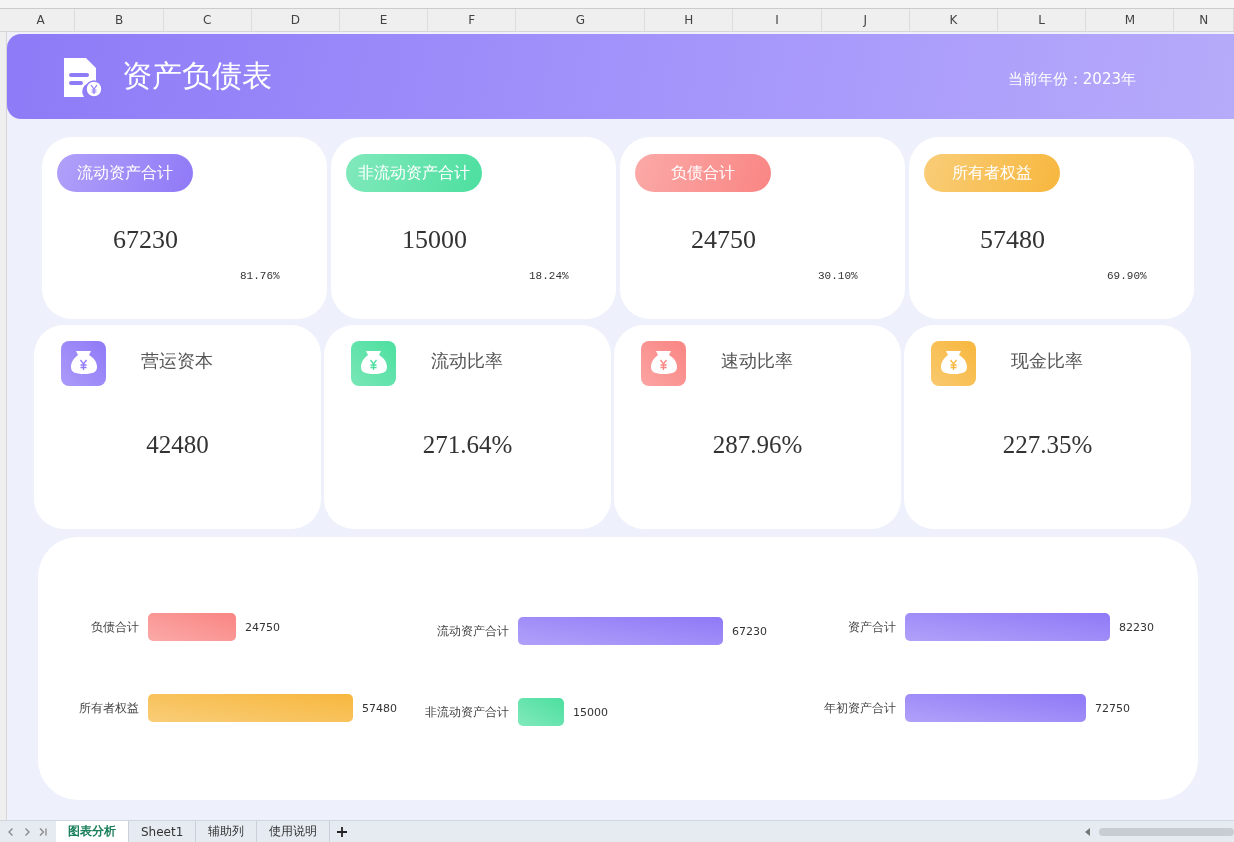  Describe the element at coordinates (872, 627) in the screenshot. I see `bar-label: 资产合计` at that location.